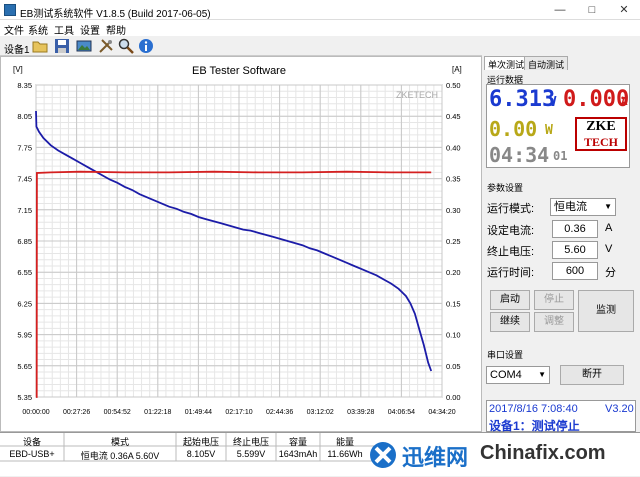  What do you see at coordinates (619, 409) in the screenshot?
I see `status-version: V3.20` at bounding box center [619, 409].